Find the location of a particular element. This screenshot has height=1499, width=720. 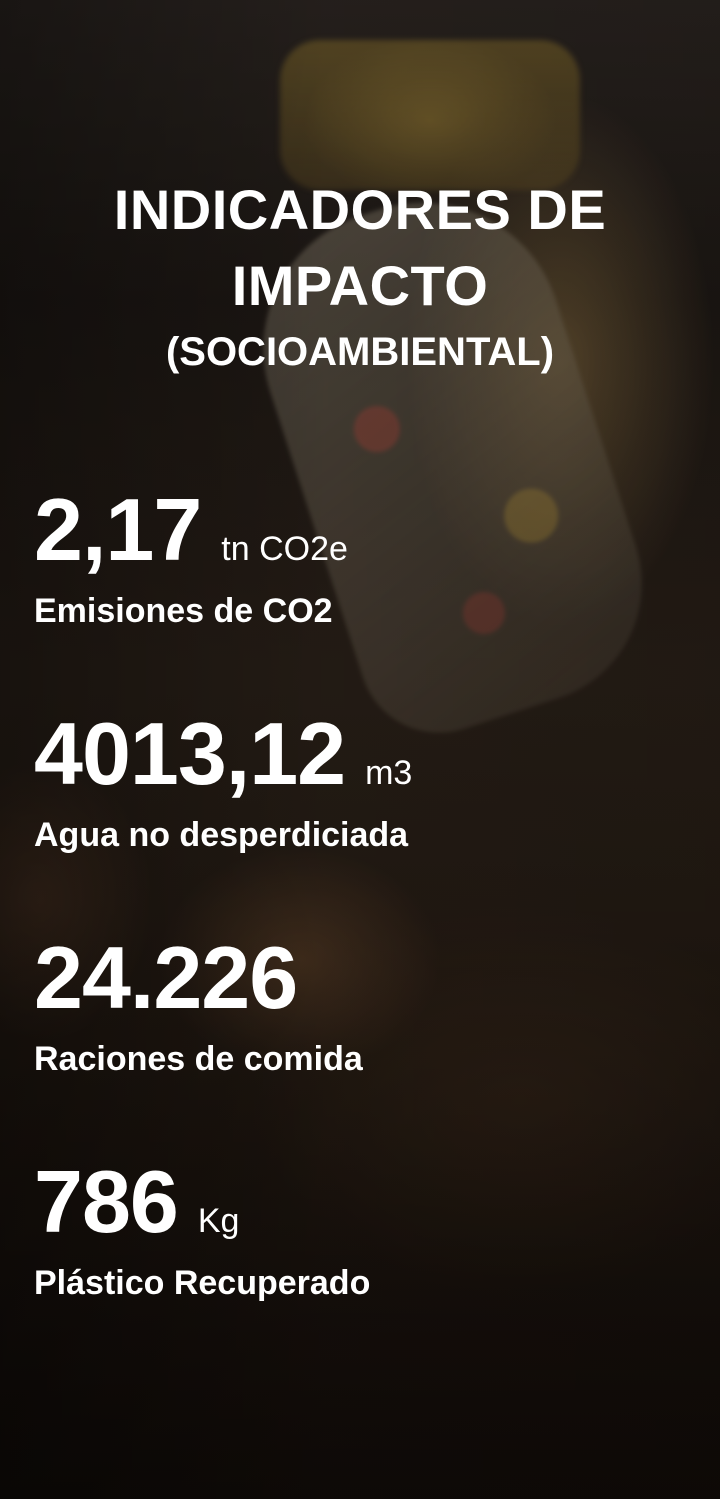

metric-unit: tn CO2e is located at coordinates (284, 549).